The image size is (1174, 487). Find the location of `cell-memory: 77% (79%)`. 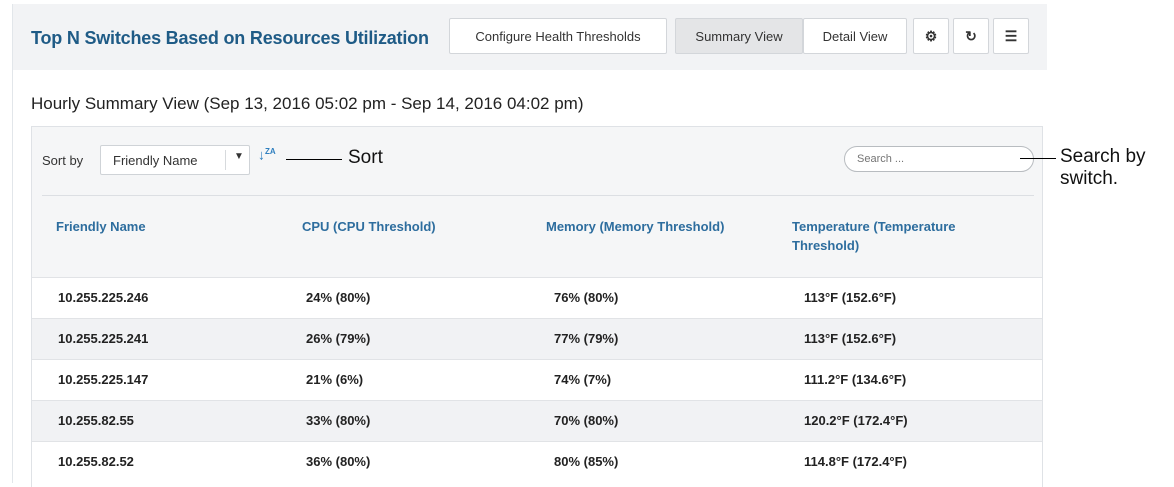

cell-memory: 77% (79%) is located at coordinates (586, 338).